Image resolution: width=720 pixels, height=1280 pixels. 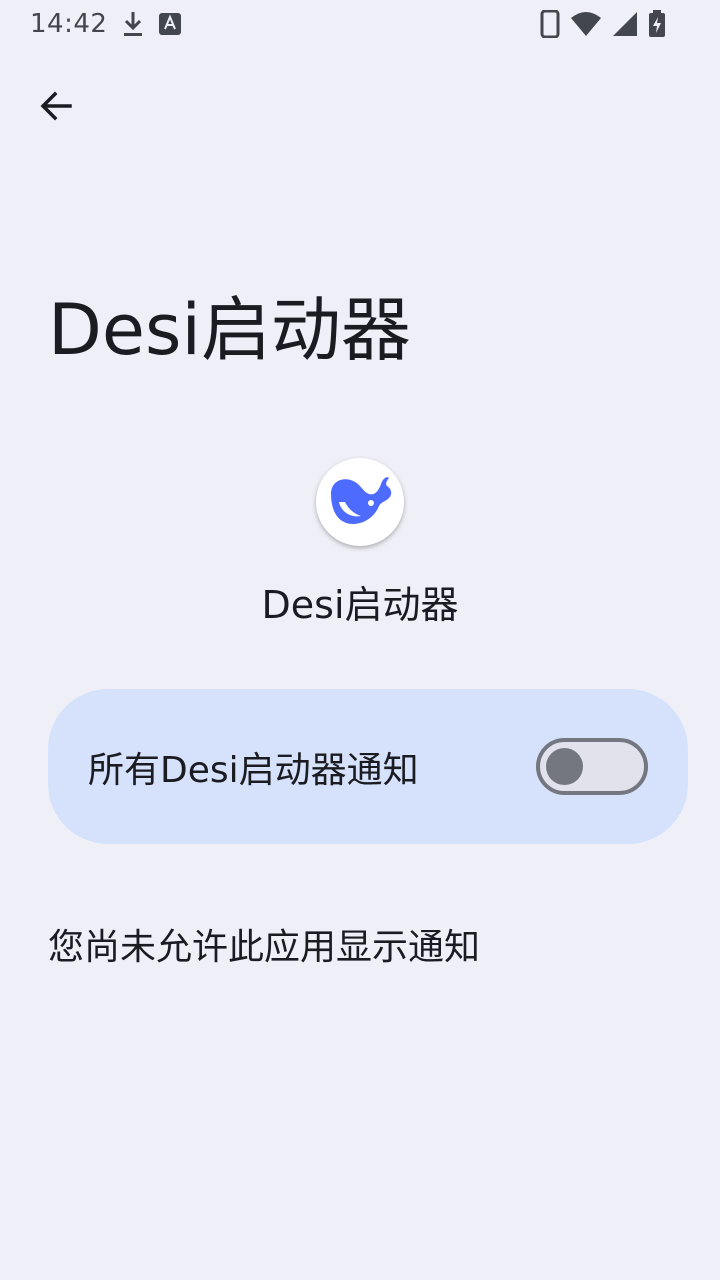 What do you see at coordinates (657, 24) in the screenshot?
I see `battery-charging-icon` at bounding box center [657, 24].